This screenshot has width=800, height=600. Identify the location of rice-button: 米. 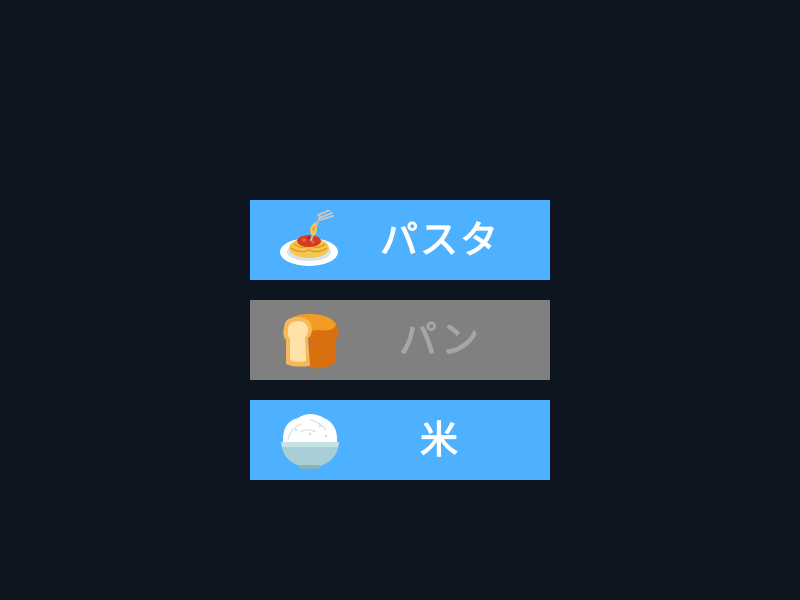
(400, 440).